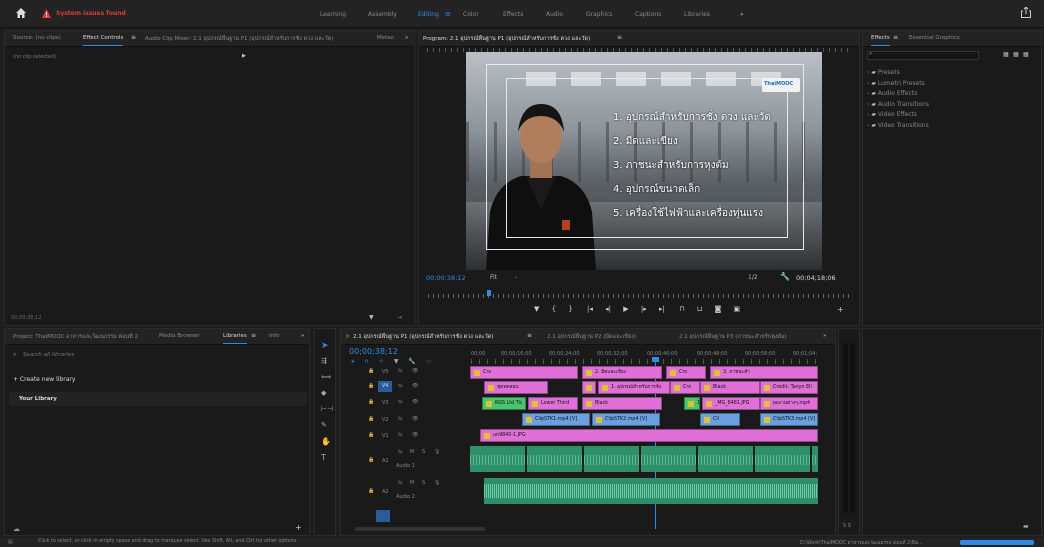 This screenshot has width=1044, height=547. I want to click on mark-in-icon: {, so click(554, 309).